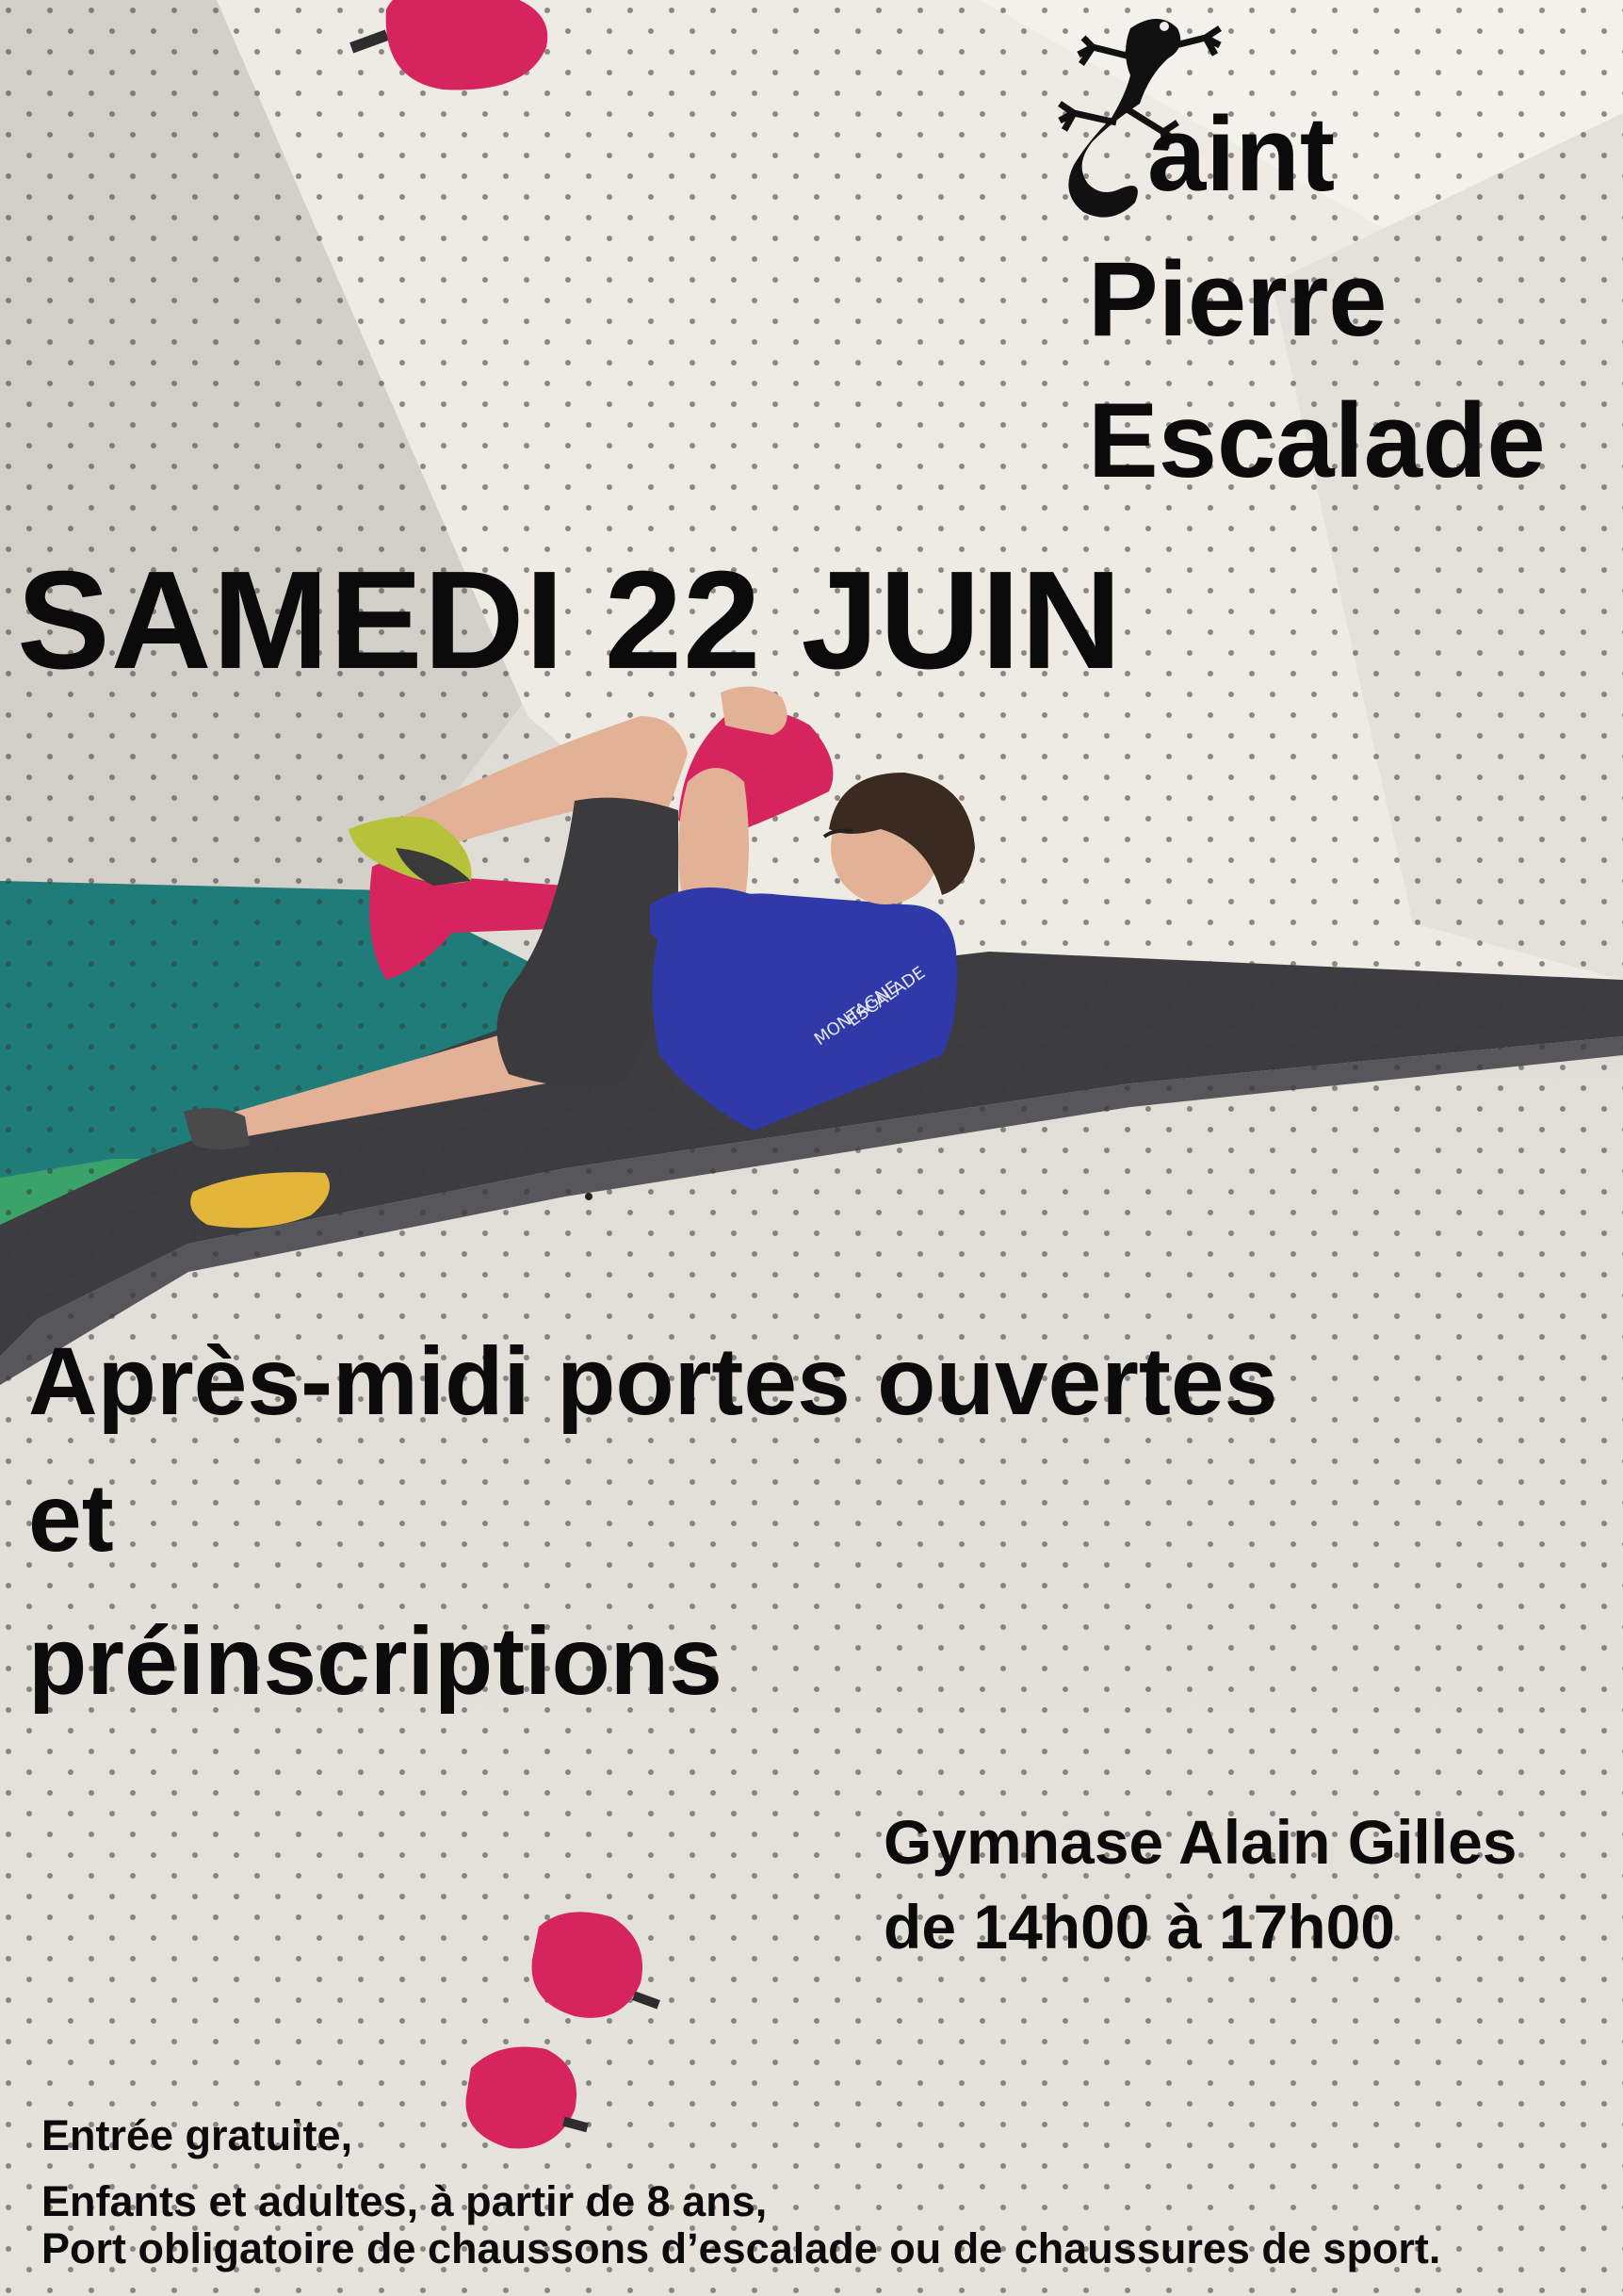  Describe the element at coordinates (653, 1381) in the screenshot. I see `event-title-line: Après-midi portes ouvertes` at that location.